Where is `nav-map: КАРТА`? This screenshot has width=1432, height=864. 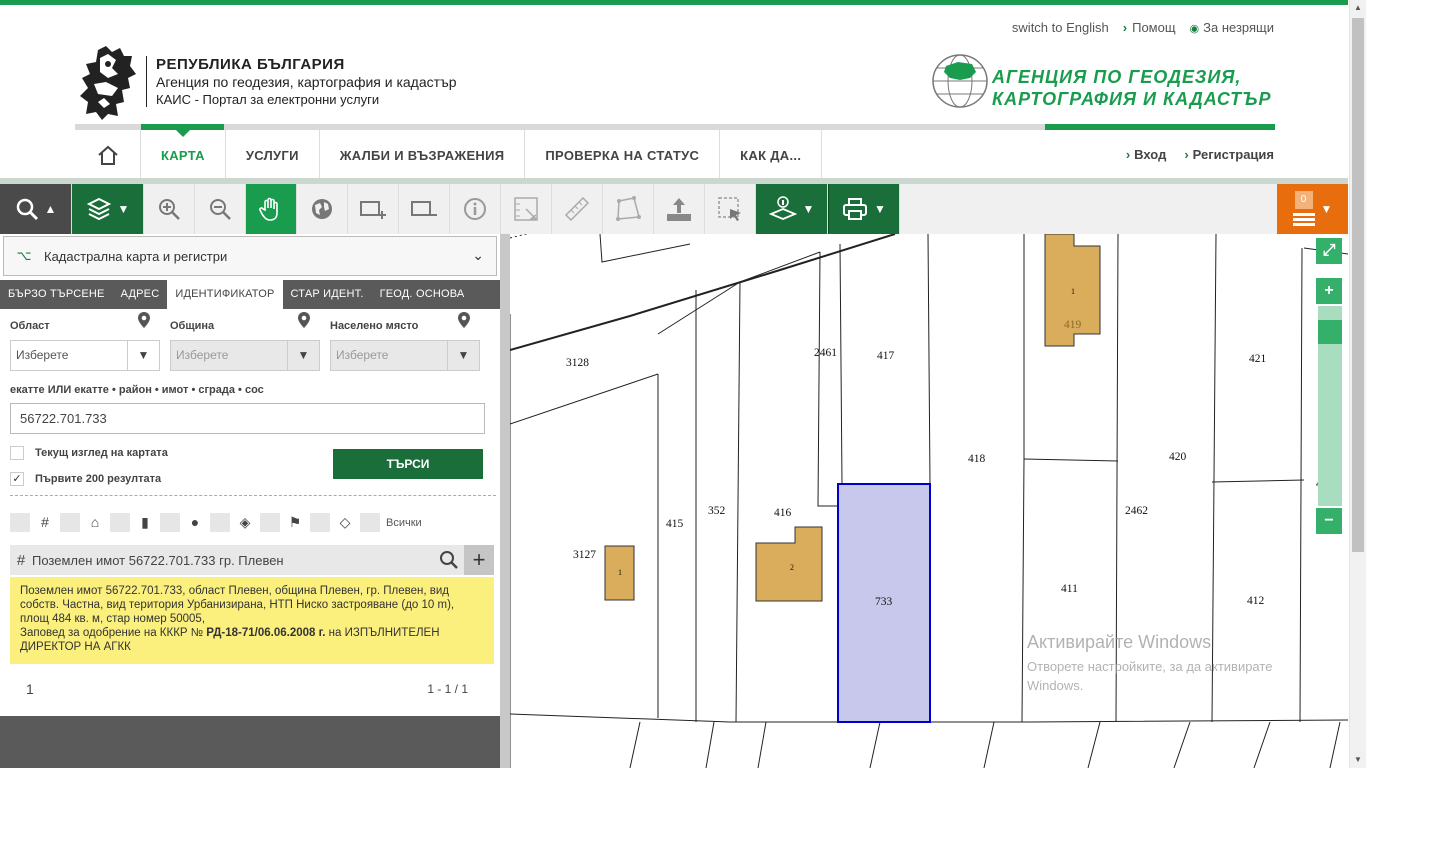 nav-map: КАРТА is located at coordinates (183, 155).